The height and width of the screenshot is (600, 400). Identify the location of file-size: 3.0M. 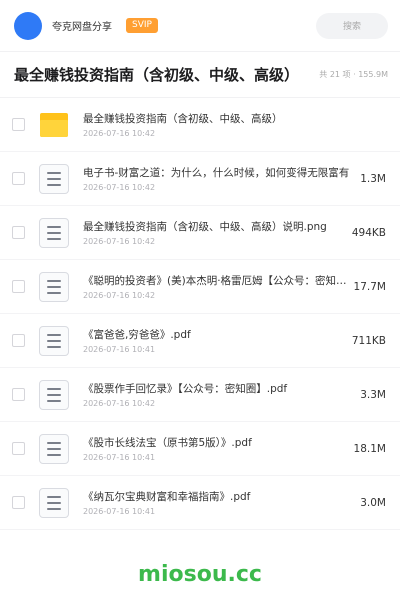
(373, 502).